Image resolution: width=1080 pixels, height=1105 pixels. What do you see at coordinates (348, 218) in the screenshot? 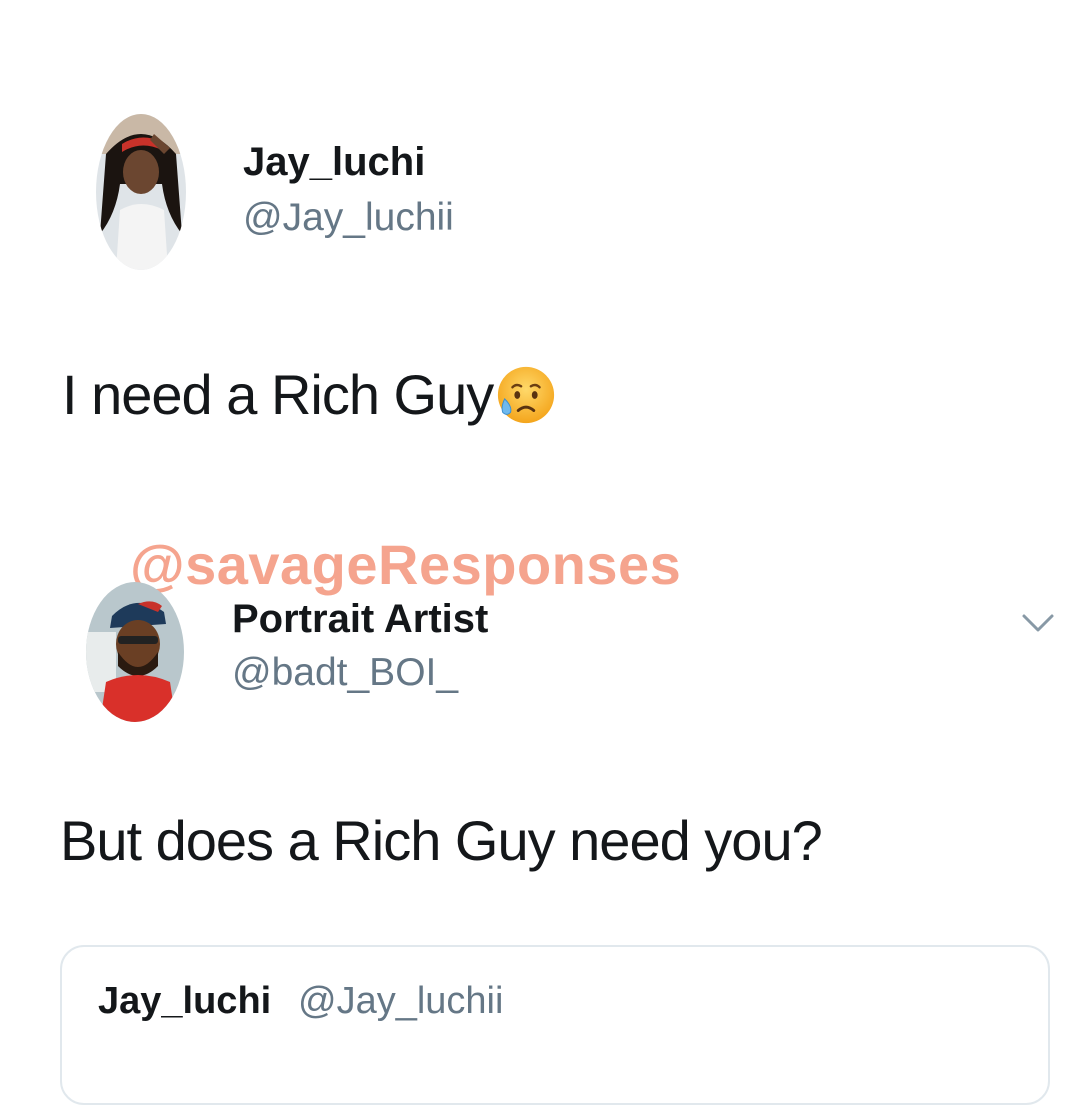
I see `author-handle: @Jay_luchii` at bounding box center [348, 218].